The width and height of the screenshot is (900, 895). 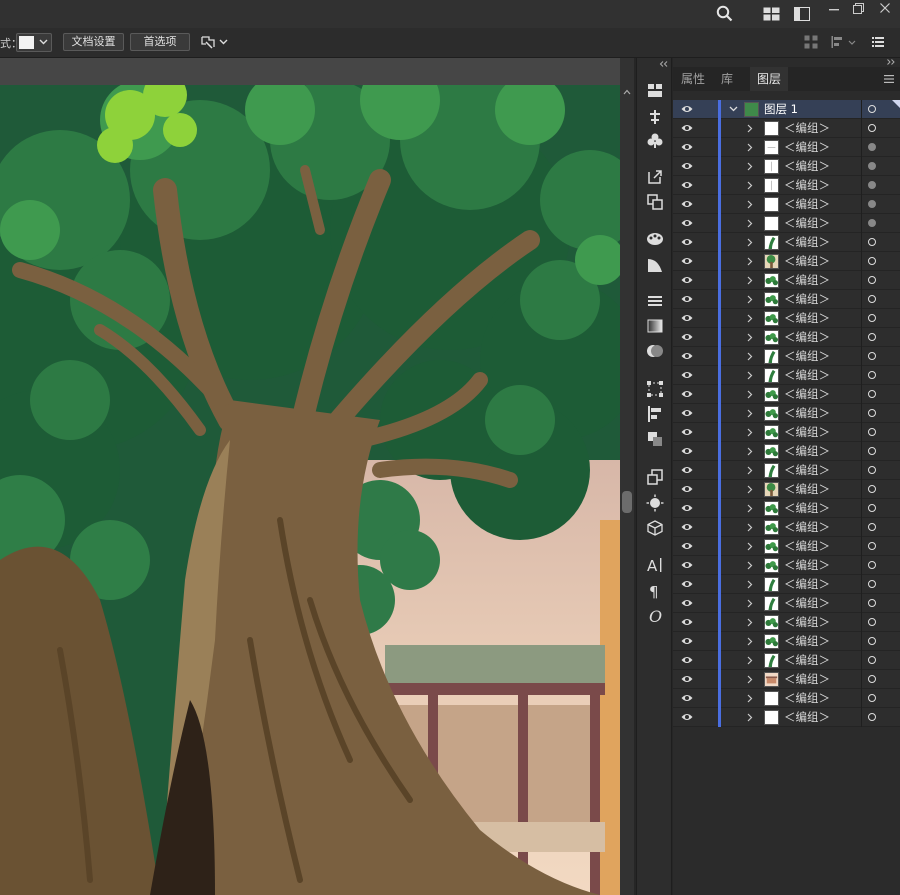 What do you see at coordinates (223, 42) in the screenshot?
I see `arrange-chevron-down-icon` at bounding box center [223, 42].